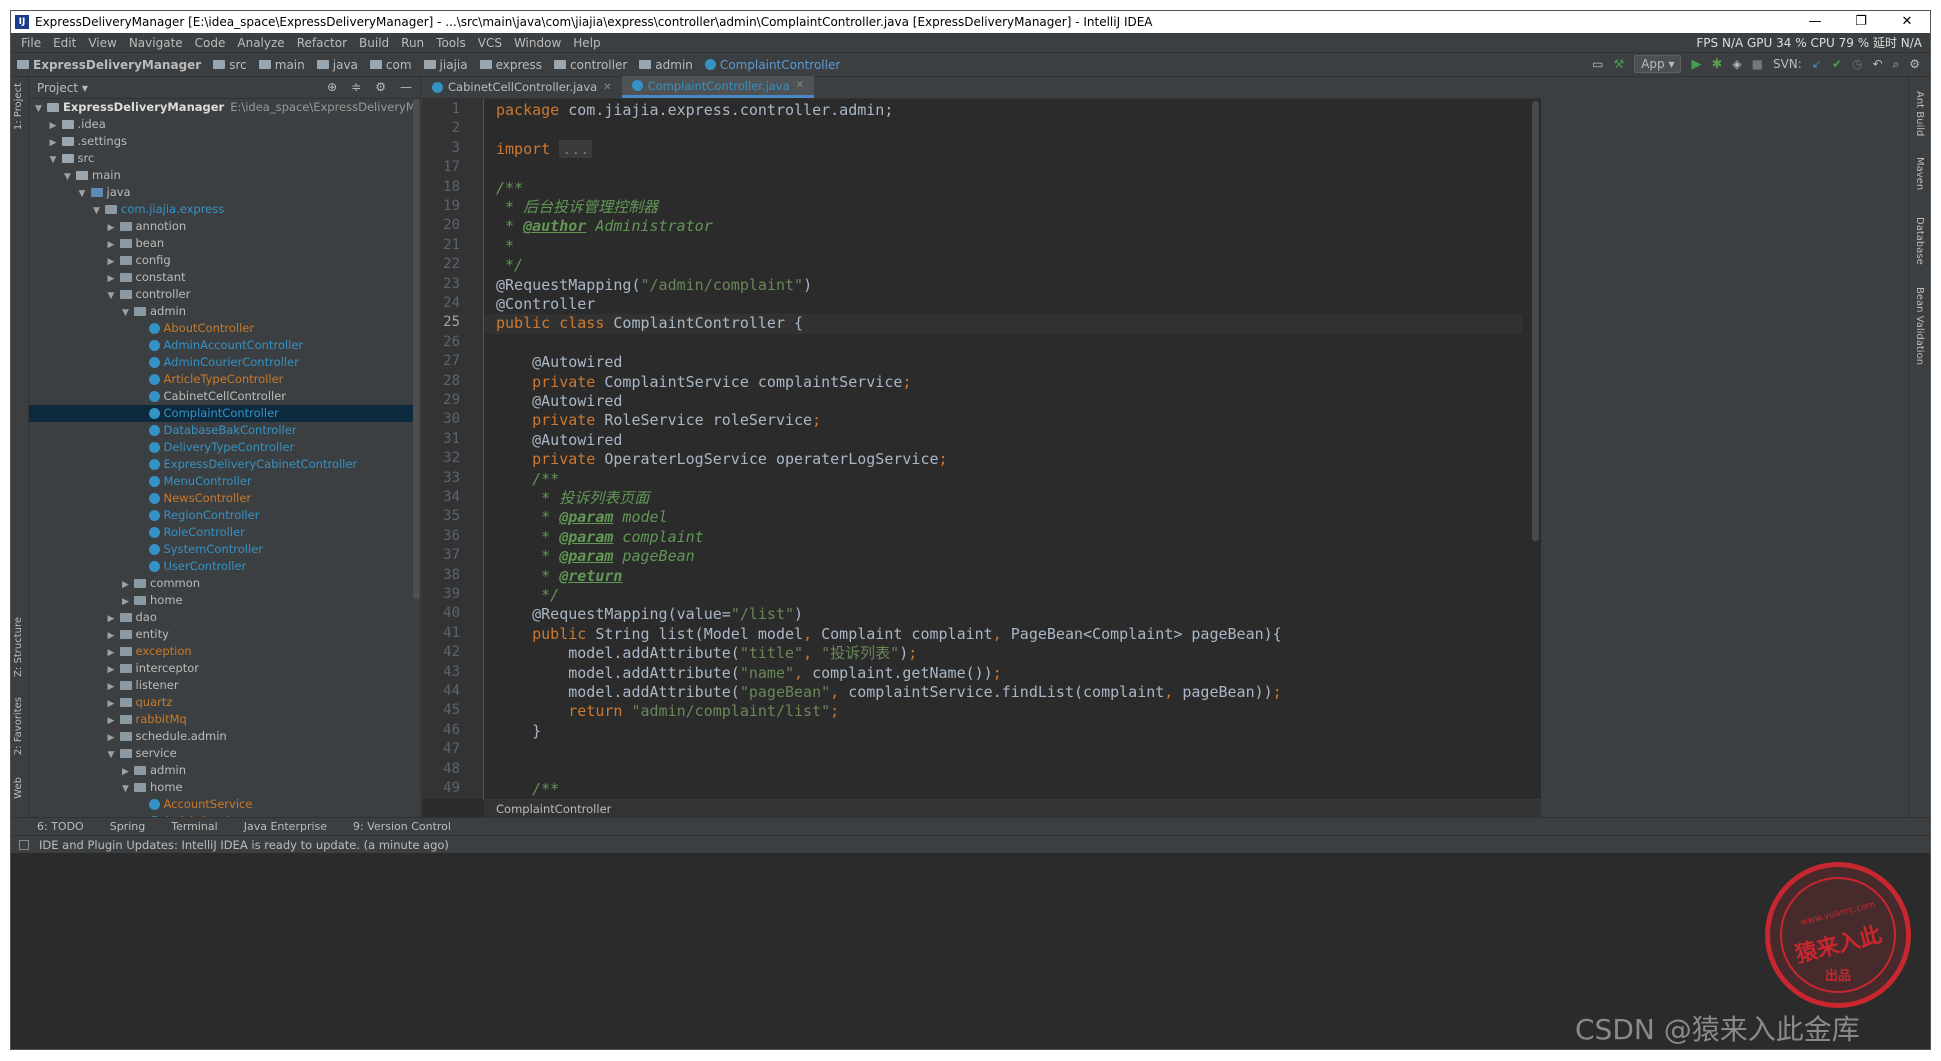  I want to click on code-line: * @param model, so click(581, 517).